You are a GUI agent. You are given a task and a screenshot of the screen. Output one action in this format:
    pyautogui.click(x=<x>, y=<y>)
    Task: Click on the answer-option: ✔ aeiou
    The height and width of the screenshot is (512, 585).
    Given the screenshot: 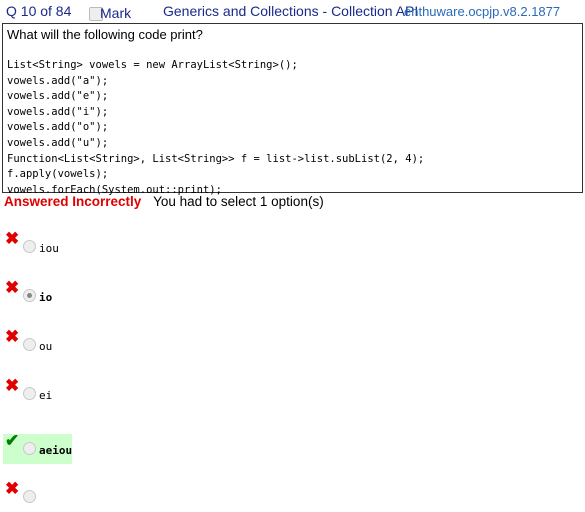 What is the action you would take?
    pyautogui.click(x=38, y=447)
    